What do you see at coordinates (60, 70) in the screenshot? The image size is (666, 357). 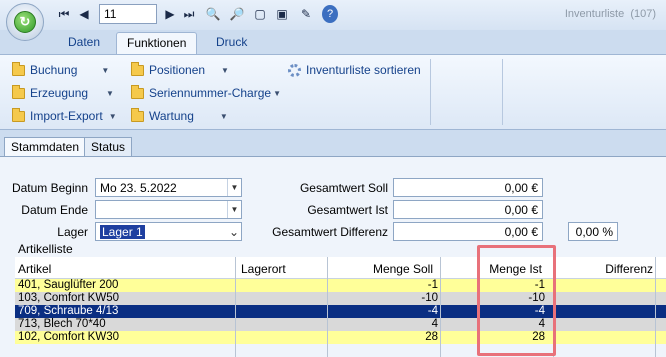 I see `buchung-menu: Buchung ▼` at bounding box center [60, 70].